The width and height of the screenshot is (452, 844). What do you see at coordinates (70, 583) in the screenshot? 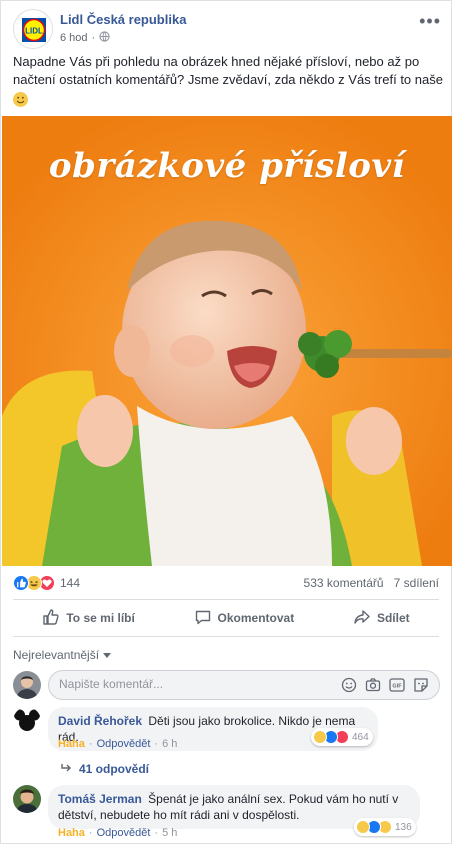
I see `reaction-count: 144` at bounding box center [70, 583].